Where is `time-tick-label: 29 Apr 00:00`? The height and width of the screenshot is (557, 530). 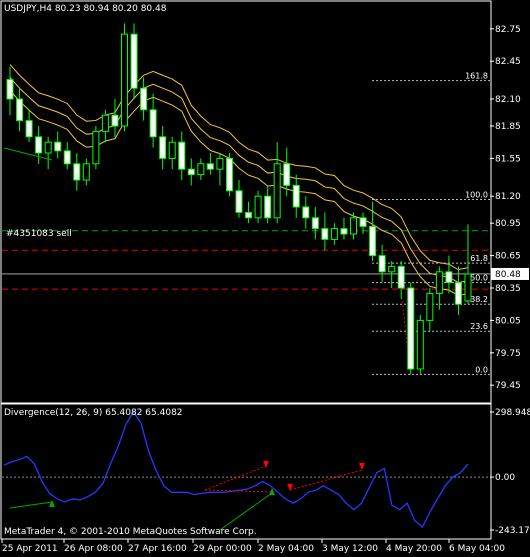
time-tick-label: 29 Apr 00:00 is located at coordinates (222, 549).